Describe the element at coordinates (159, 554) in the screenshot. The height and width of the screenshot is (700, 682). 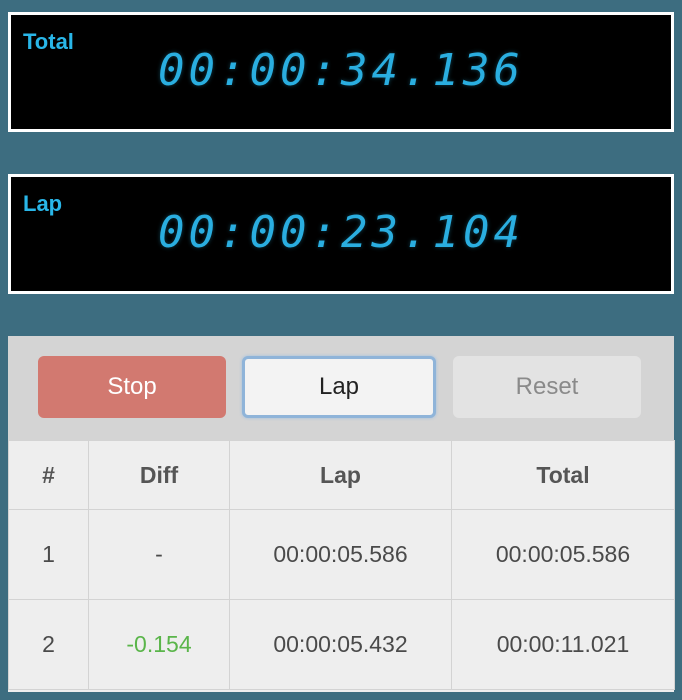
I see `row-diff: -` at that location.